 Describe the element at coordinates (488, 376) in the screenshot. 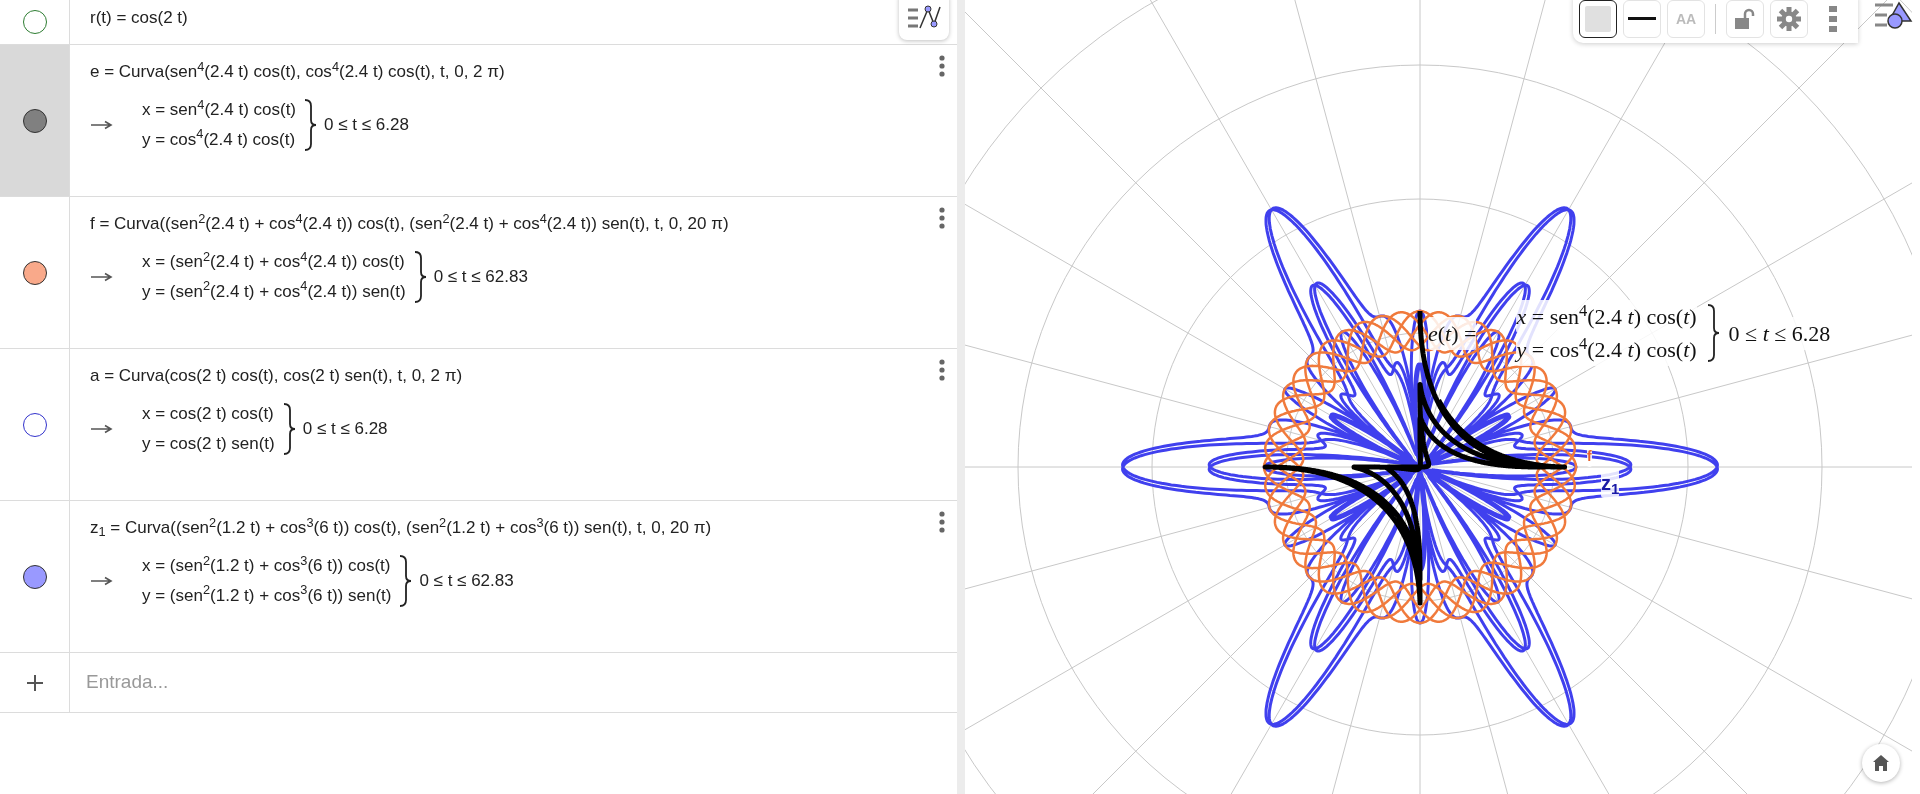

I see `definition-text: a = Curva(cos(2 t) cos(t), cos(2 t) sen(t), t, 0, 2 π)` at that location.